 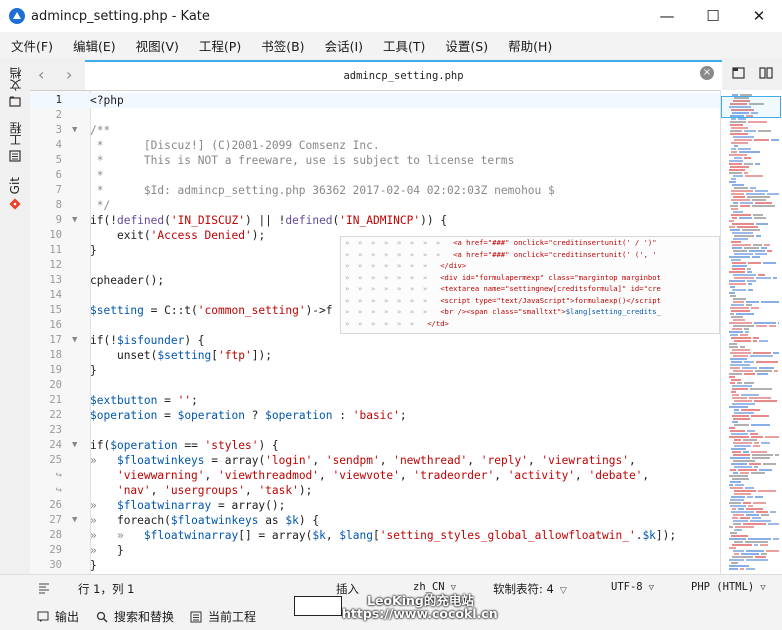 I want to click on sidebar-tab-git: Git, so click(x=15, y=192).